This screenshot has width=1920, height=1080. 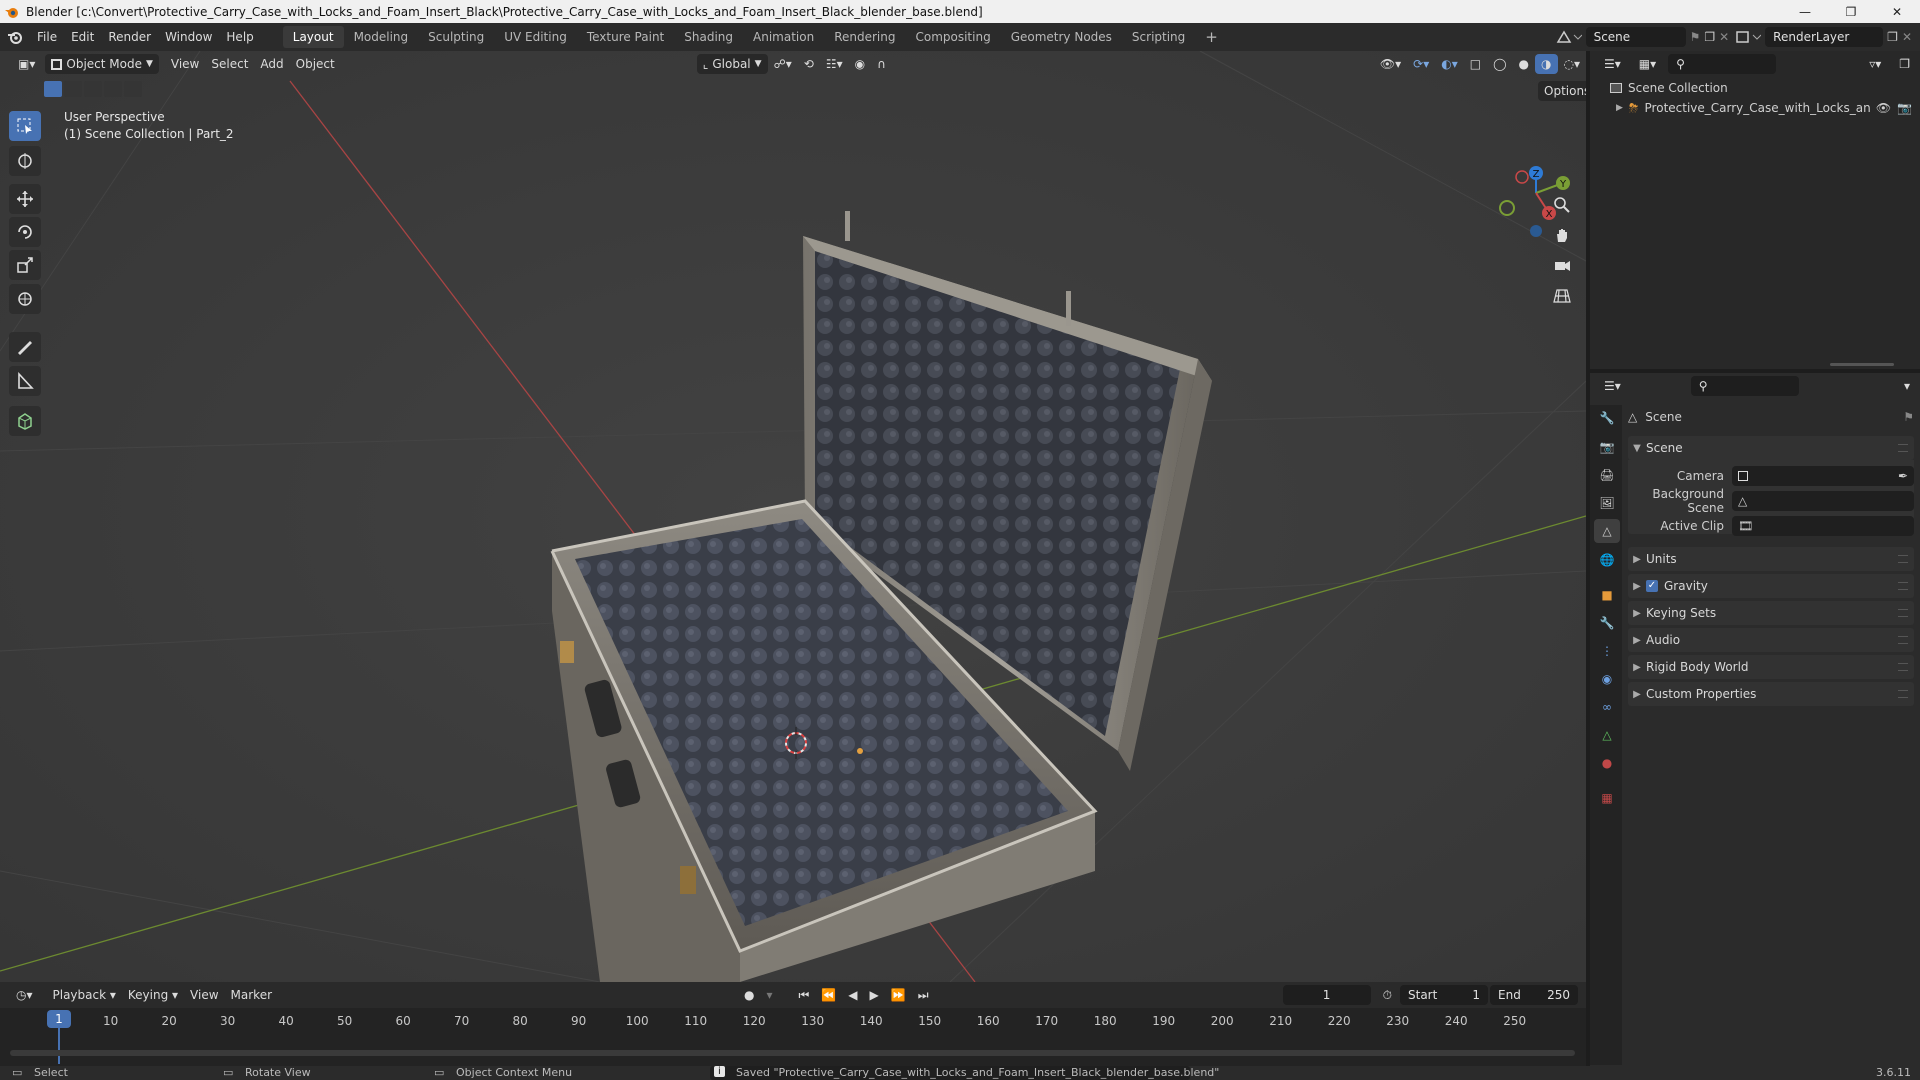 I want to click on mode-dropdown: Object Mode ▼, so click(x=102, y=64).